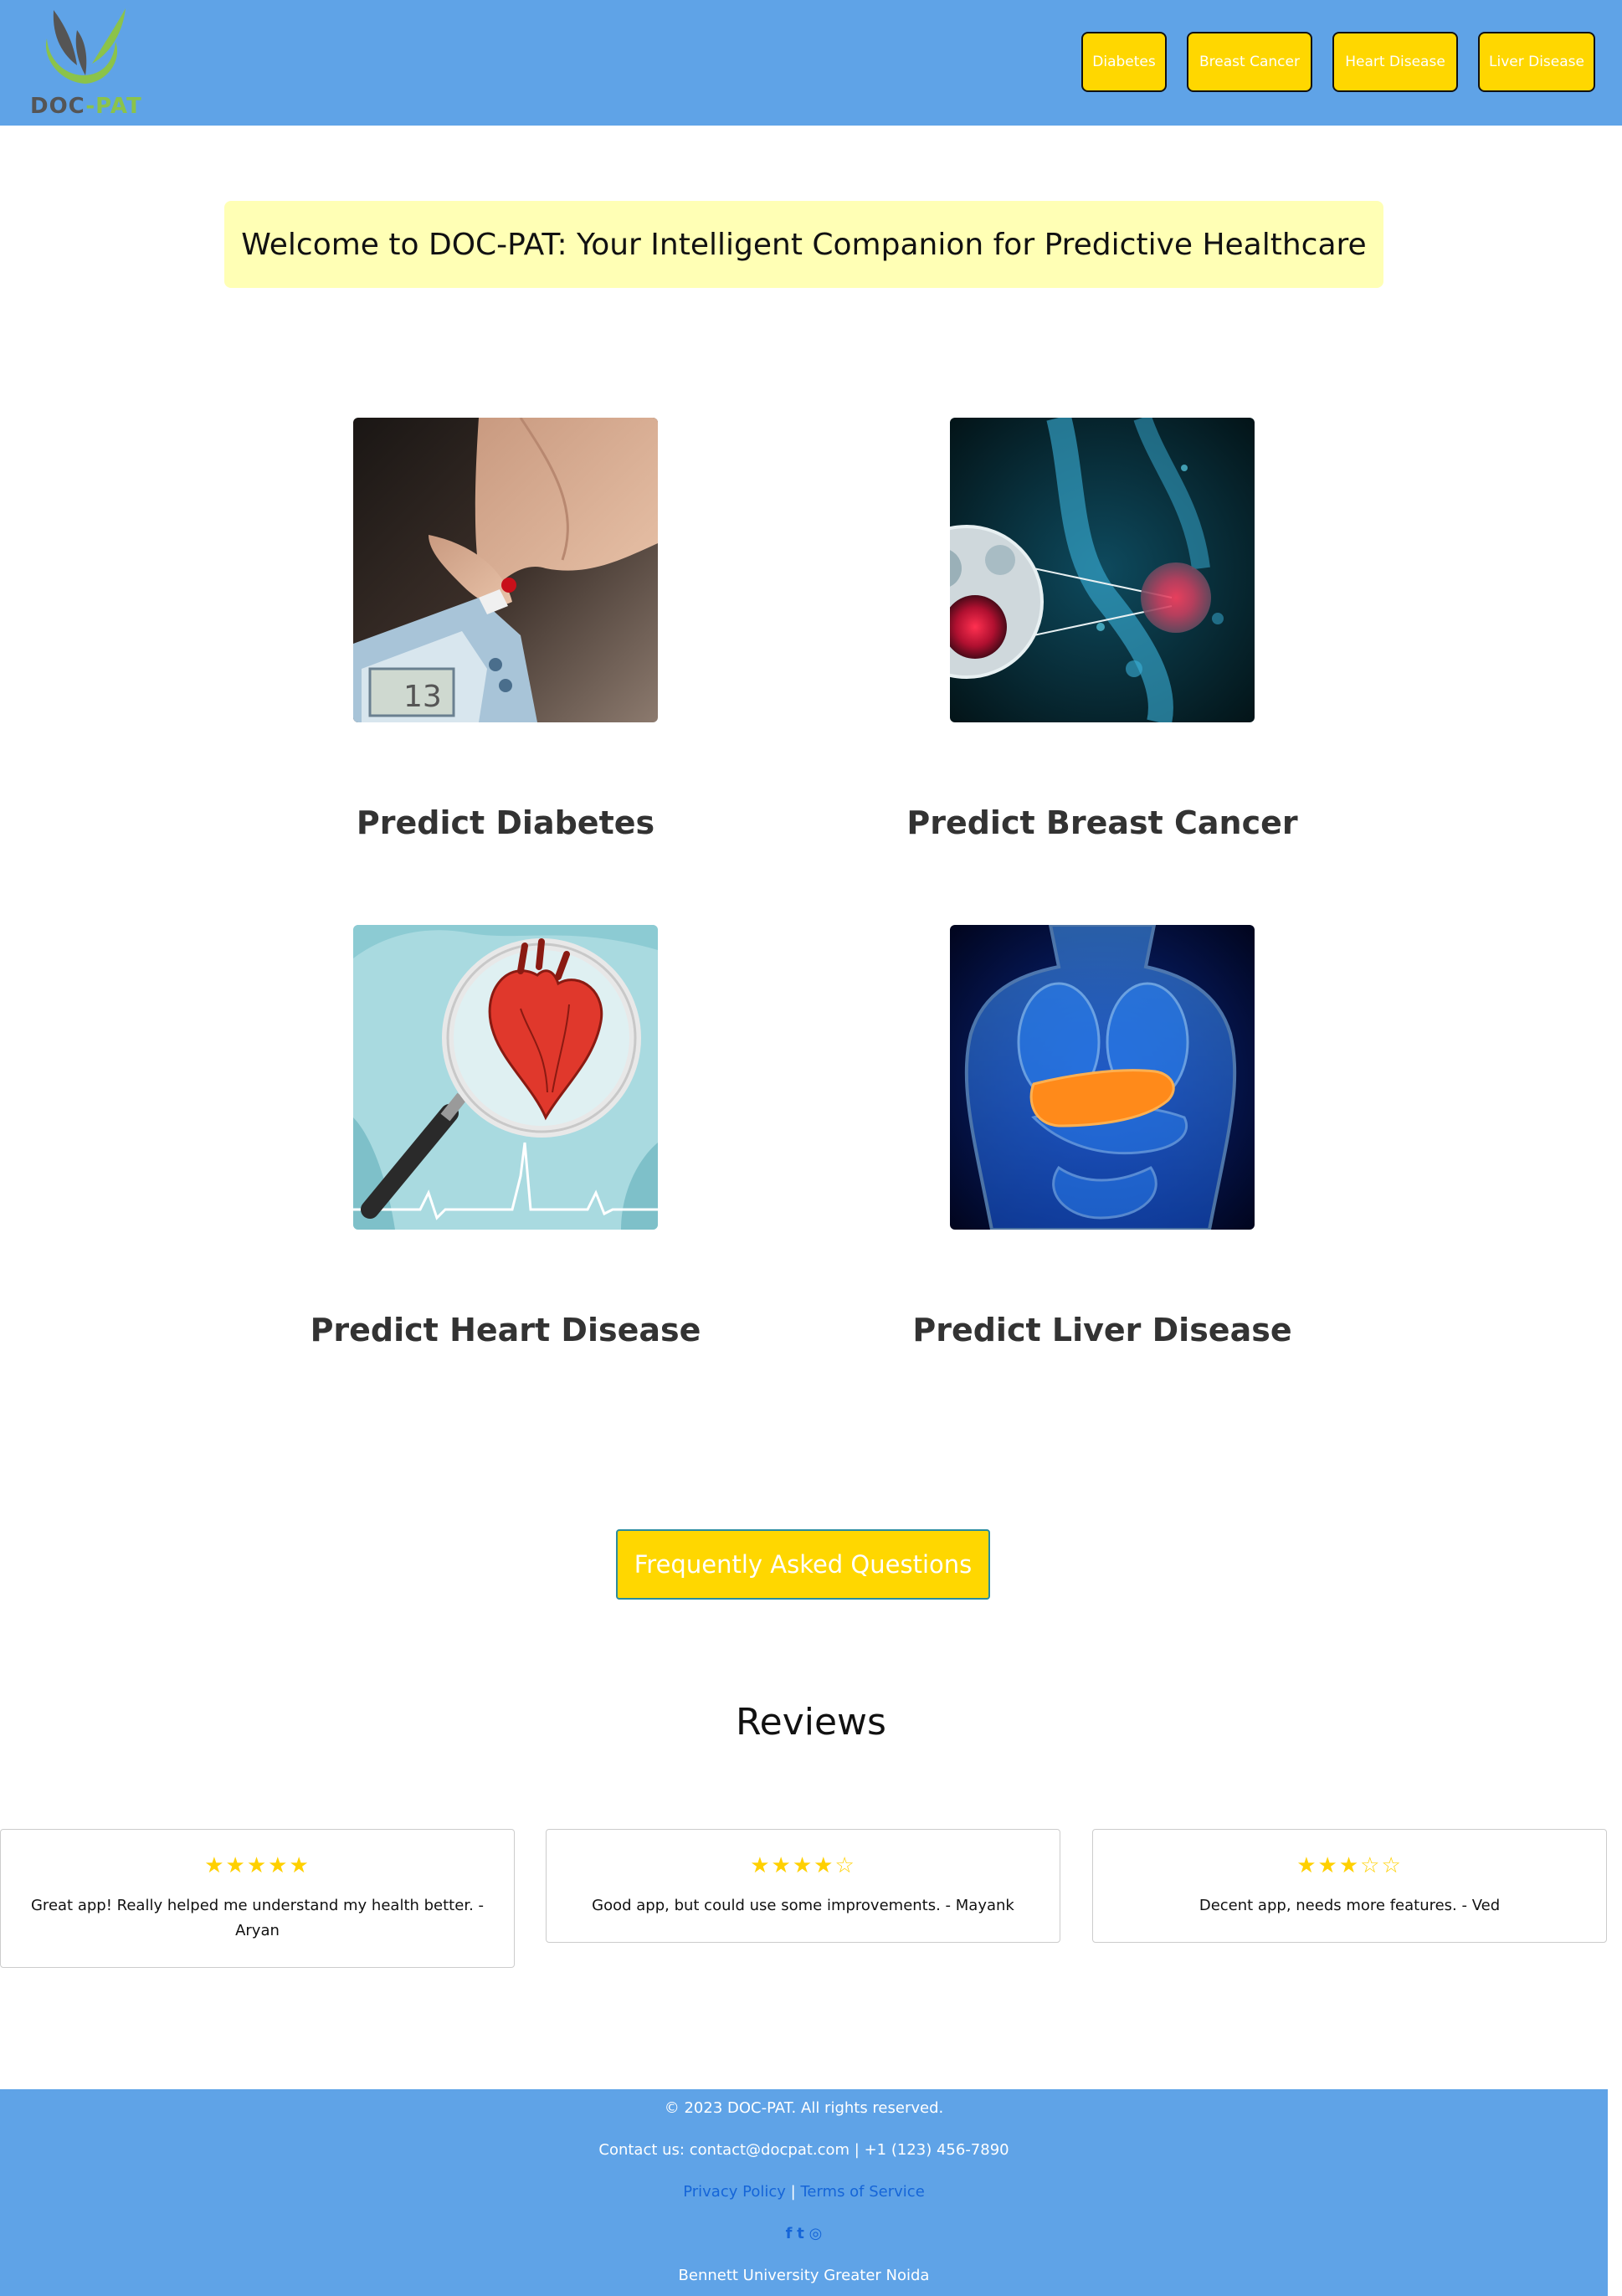 This screenshot has width=1622, height=2296. What do you see at coordinates (816, 2233) in the screenshot?
I see `instagram-icon: ◎` at bounding box center [816, 2233].